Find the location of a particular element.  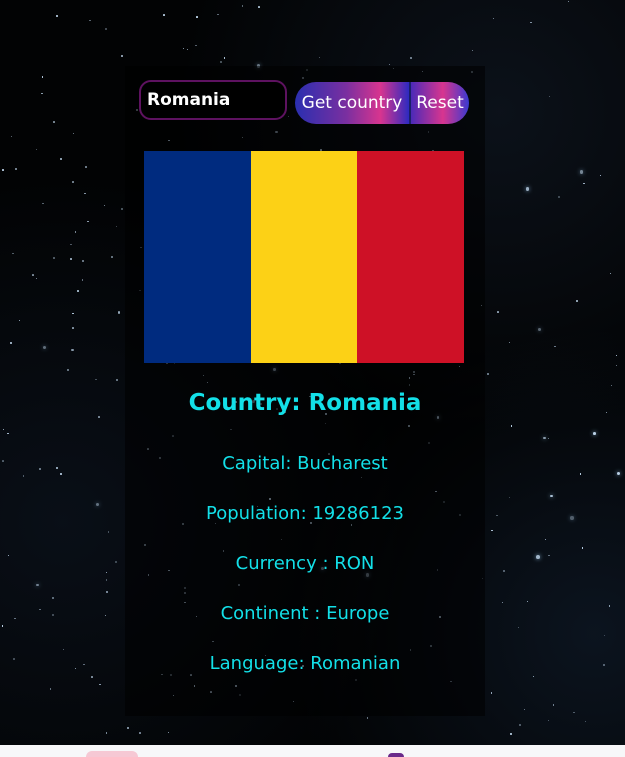

flag-stripe-yellow is located at coordinates (304, 257).